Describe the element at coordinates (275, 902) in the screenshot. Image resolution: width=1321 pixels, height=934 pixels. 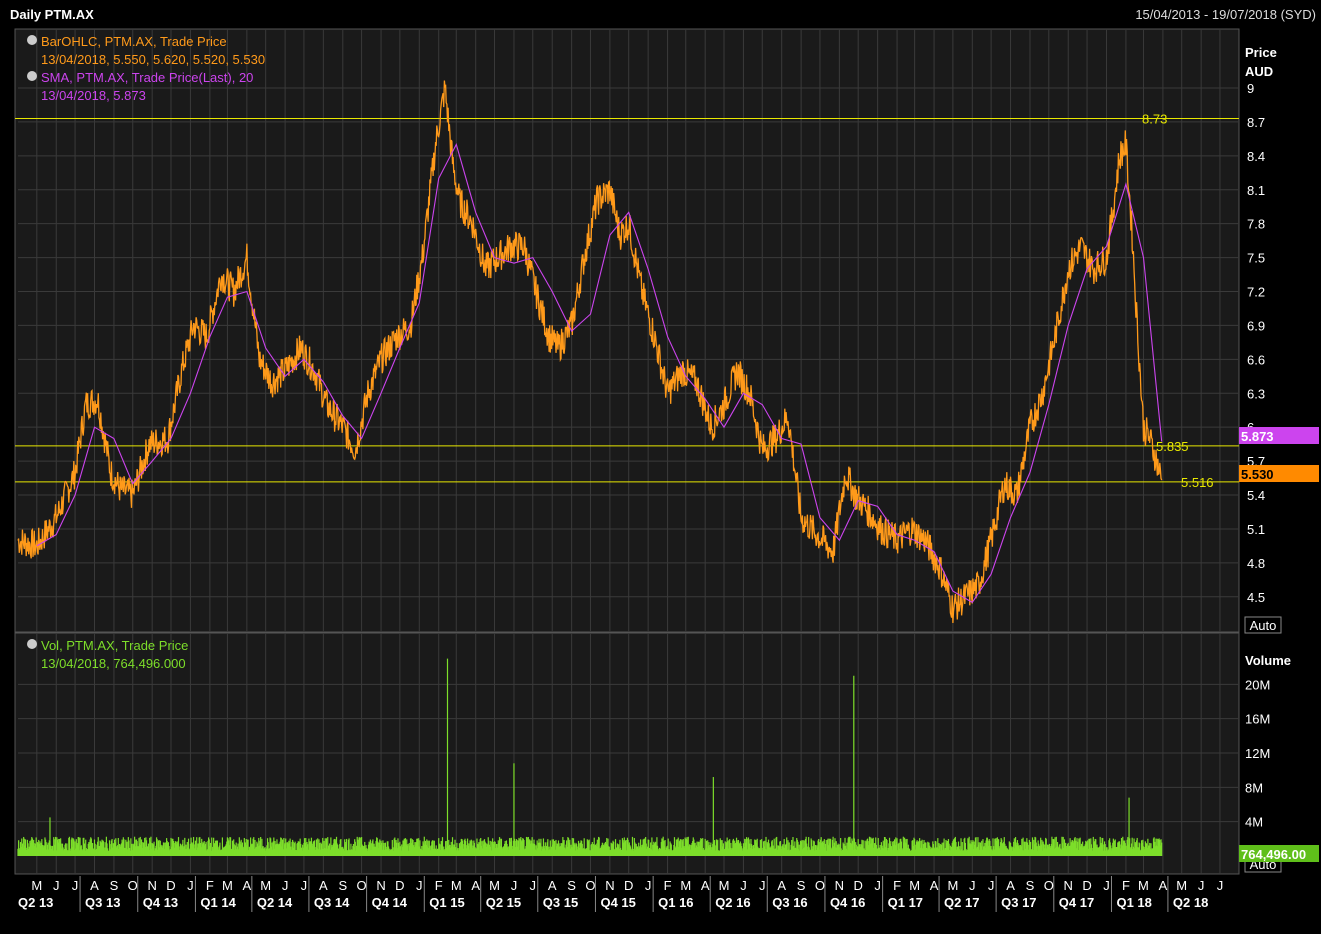
I see `quarter-label: Q2 14` at that location.